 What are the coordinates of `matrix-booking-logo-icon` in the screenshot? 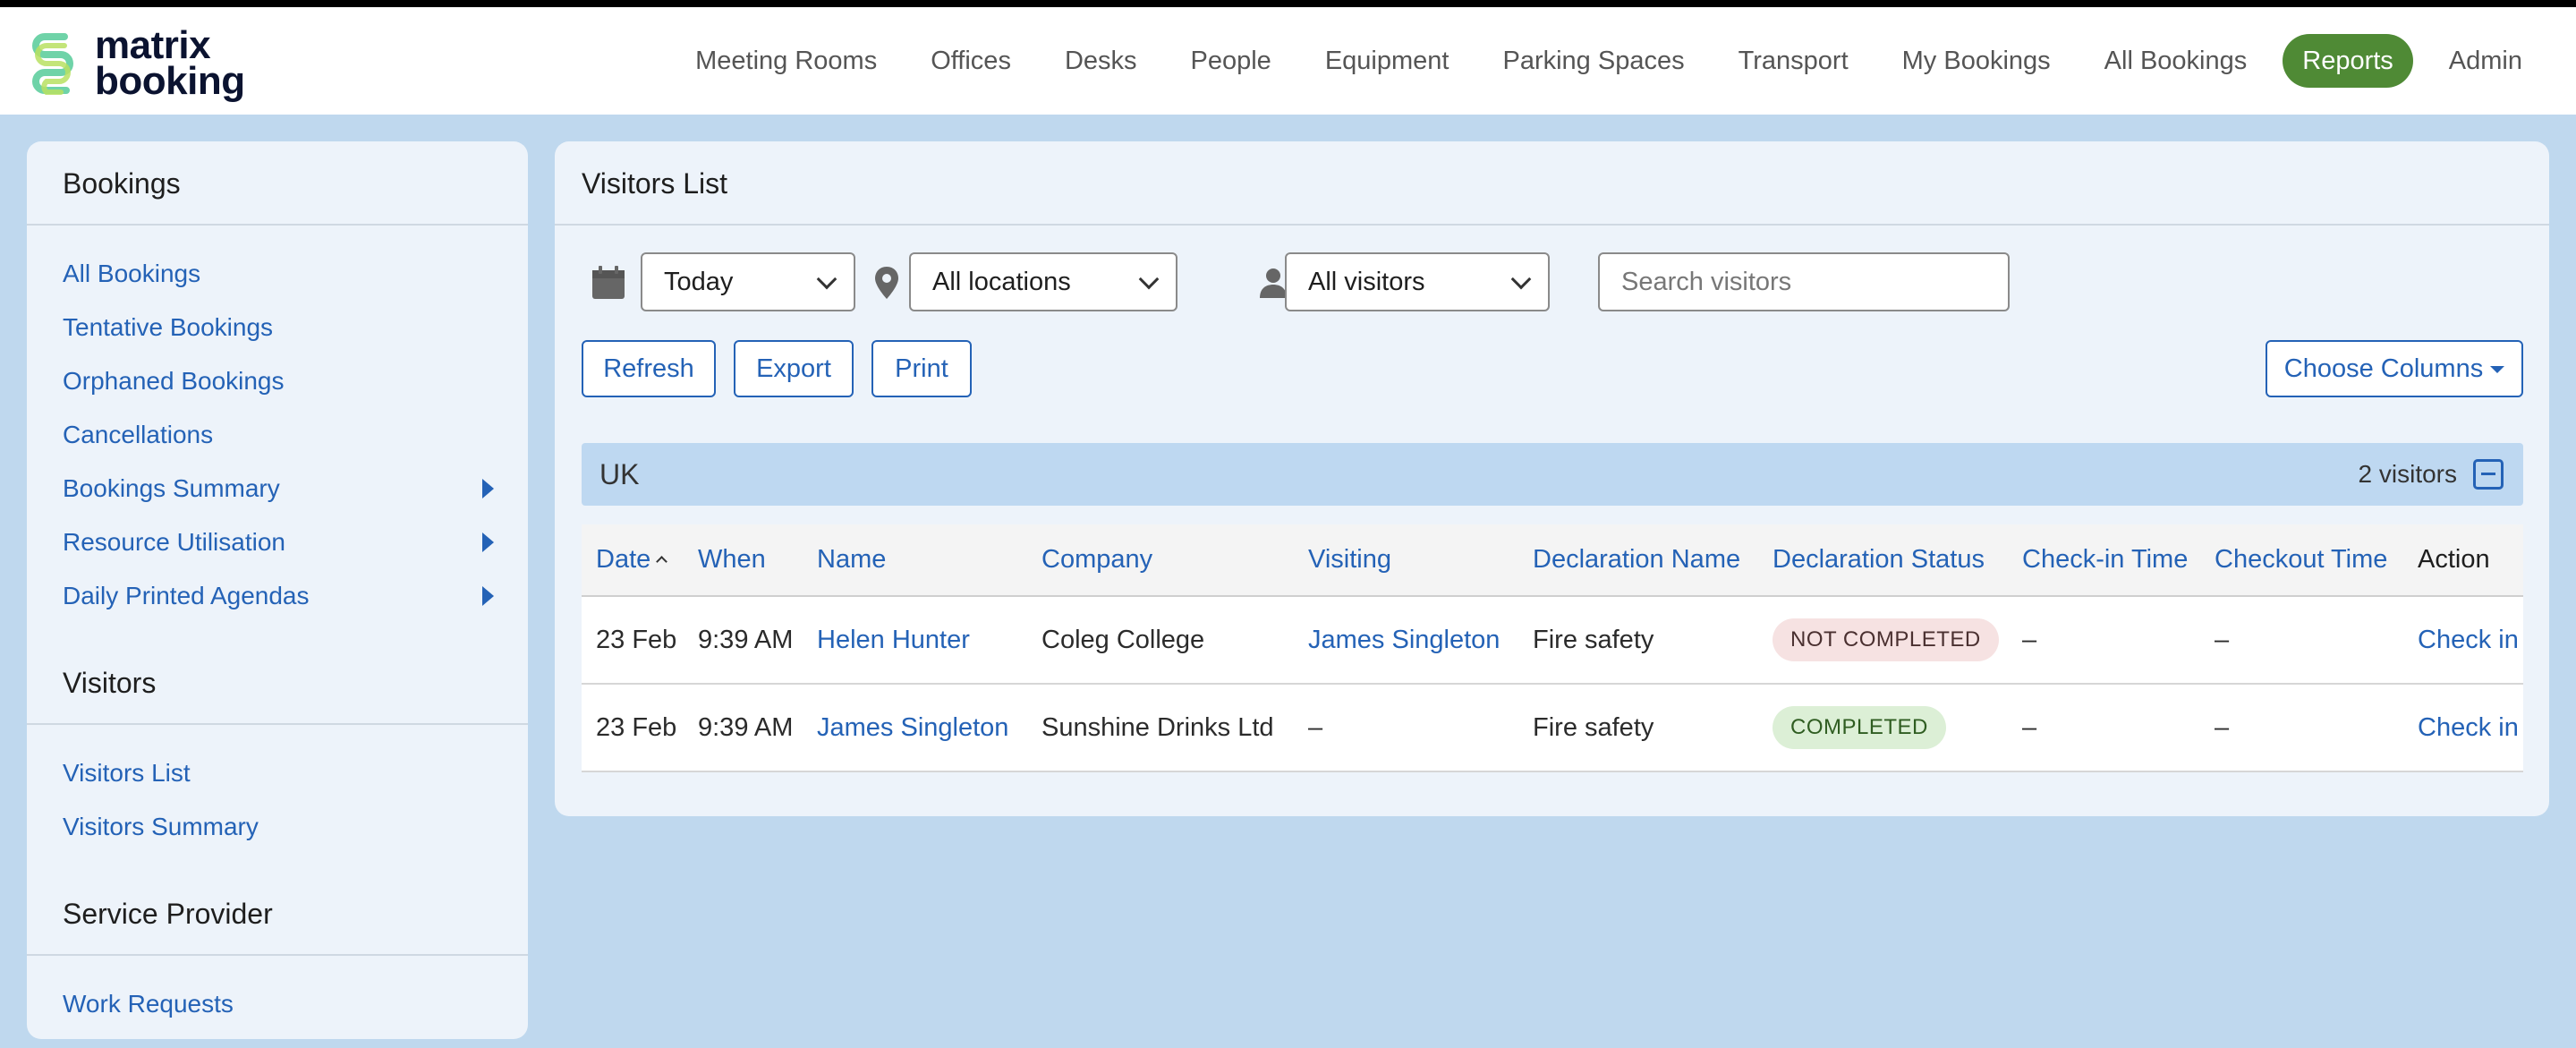 It's located at (52, 64).